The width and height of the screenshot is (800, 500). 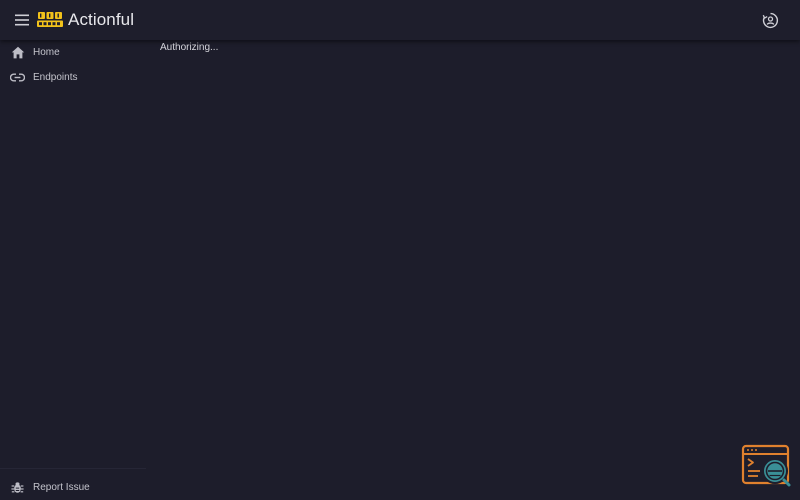 What do you see at coordinates (17, 77) in the screenshot?
I see `link-icon` at bounding box center [17, 77].